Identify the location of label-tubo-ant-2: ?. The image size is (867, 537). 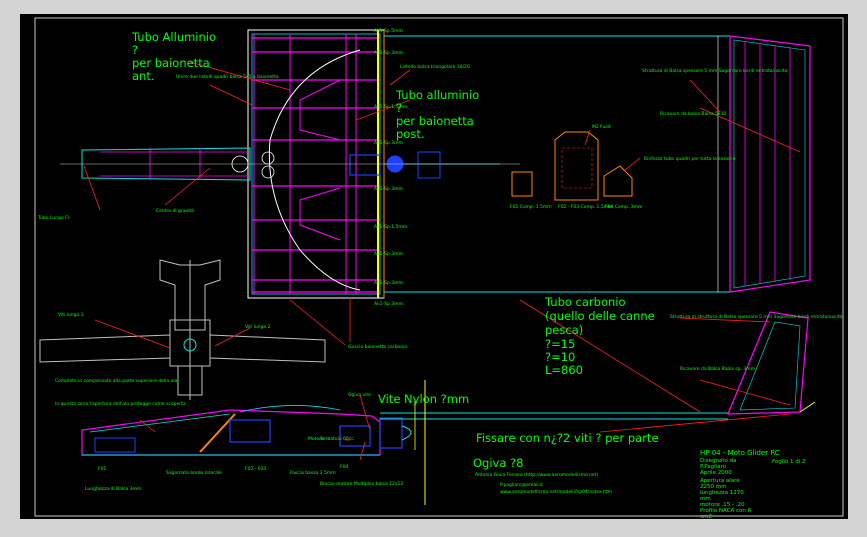
(135, 50).